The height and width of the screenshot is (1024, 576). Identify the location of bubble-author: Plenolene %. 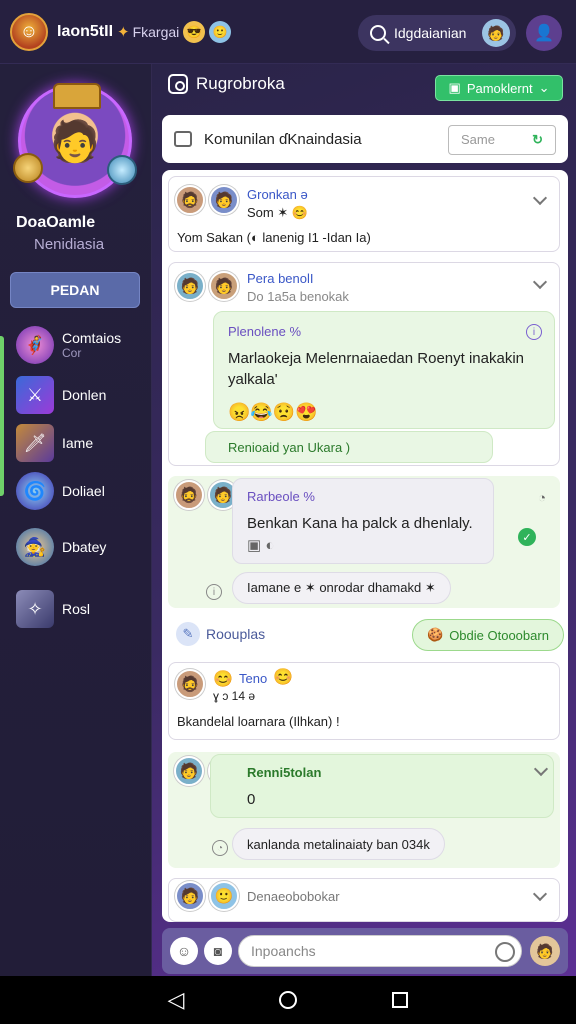
(264, 331).